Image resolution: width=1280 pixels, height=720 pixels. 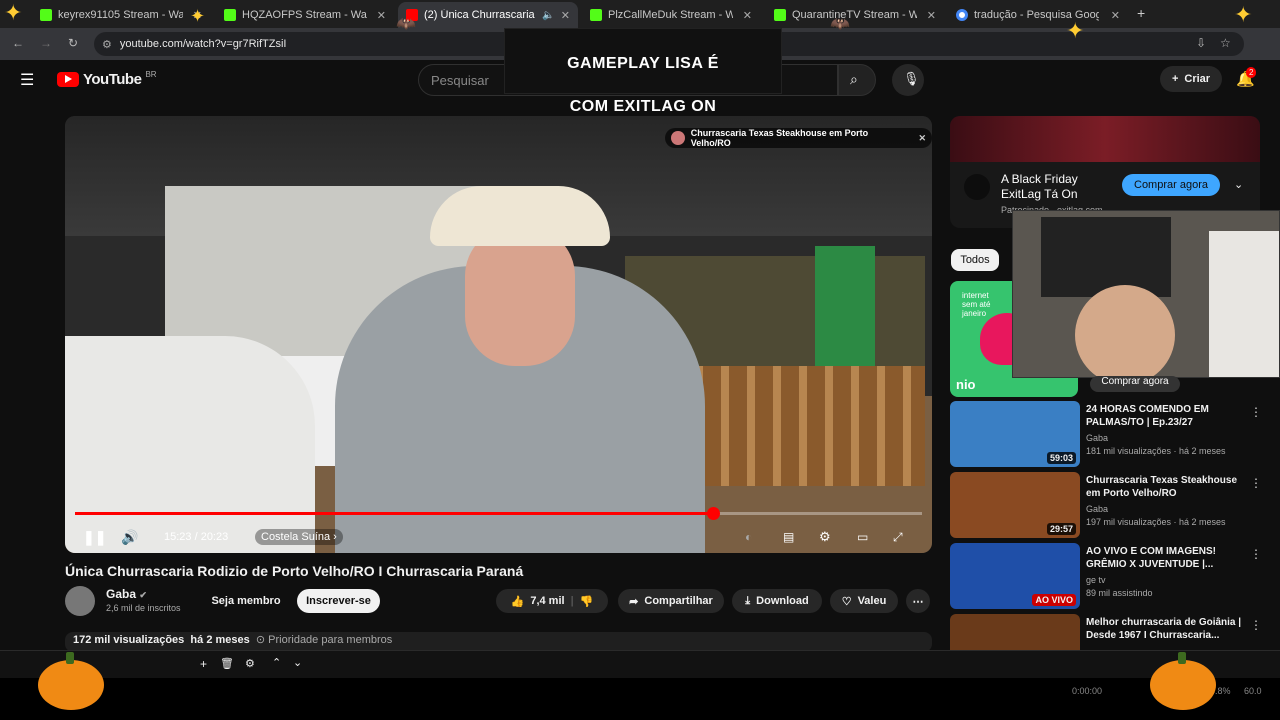 I want to click on voice-search-button: 🎙, so click(x=908, y=80).